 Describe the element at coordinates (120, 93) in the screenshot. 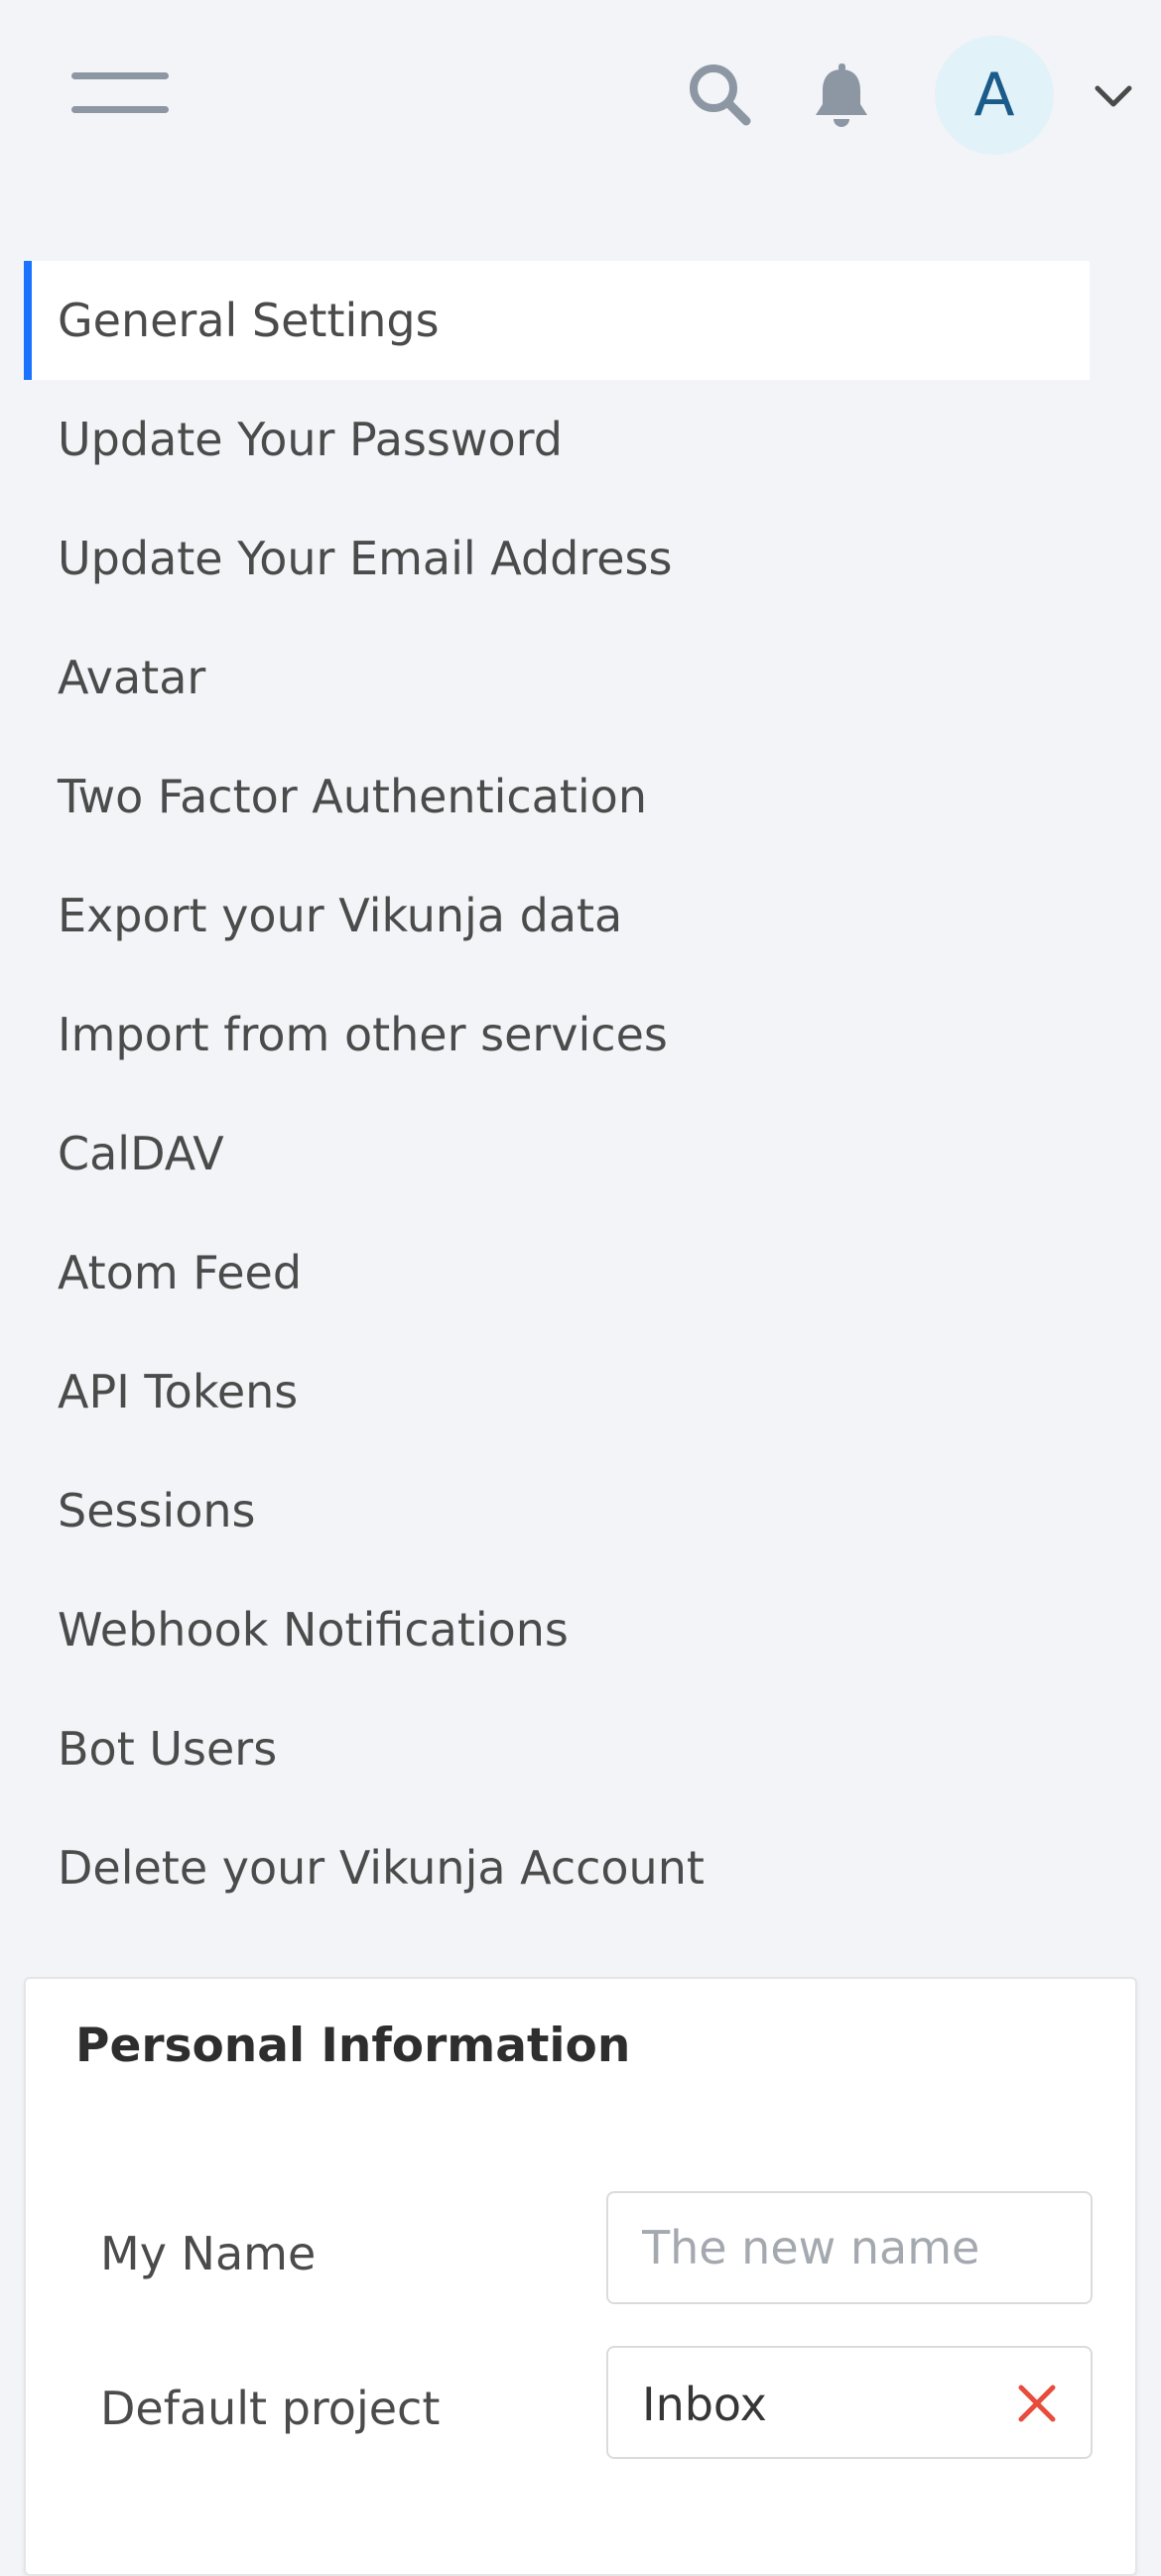

I see `hamburger-menu-icon` at that location.